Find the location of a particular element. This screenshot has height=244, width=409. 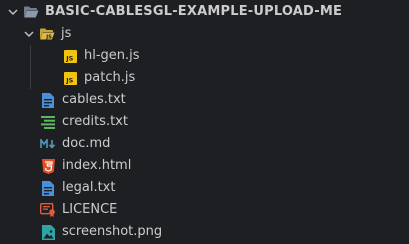

tree-folder-js: JS js is located at coordinates (204, 34).